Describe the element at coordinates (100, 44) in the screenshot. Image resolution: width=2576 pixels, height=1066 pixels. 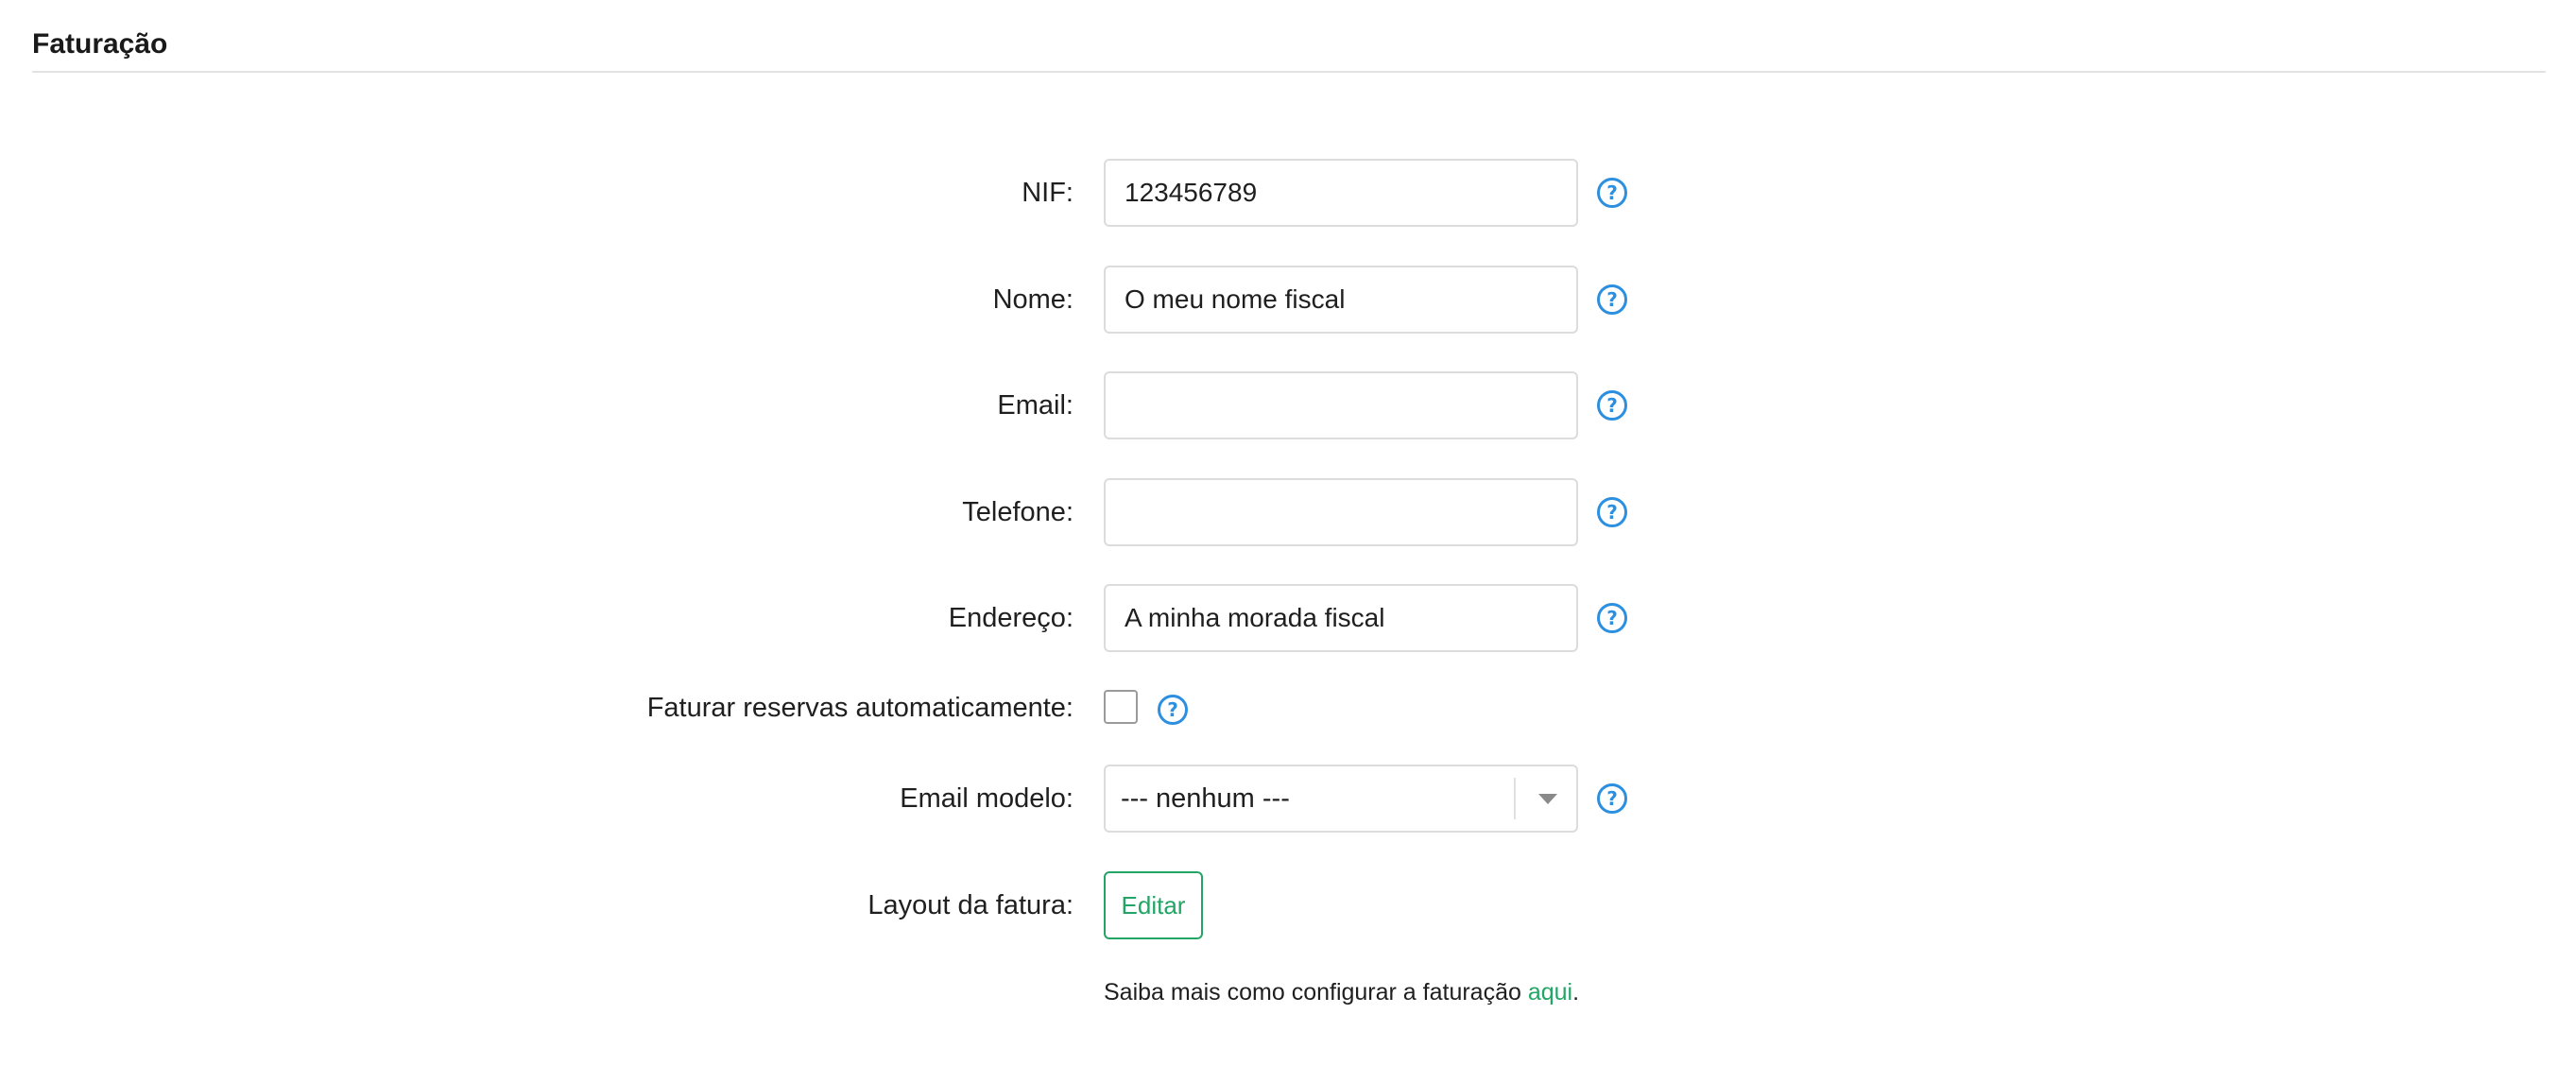
I see `section-title: Faturação` at that location.